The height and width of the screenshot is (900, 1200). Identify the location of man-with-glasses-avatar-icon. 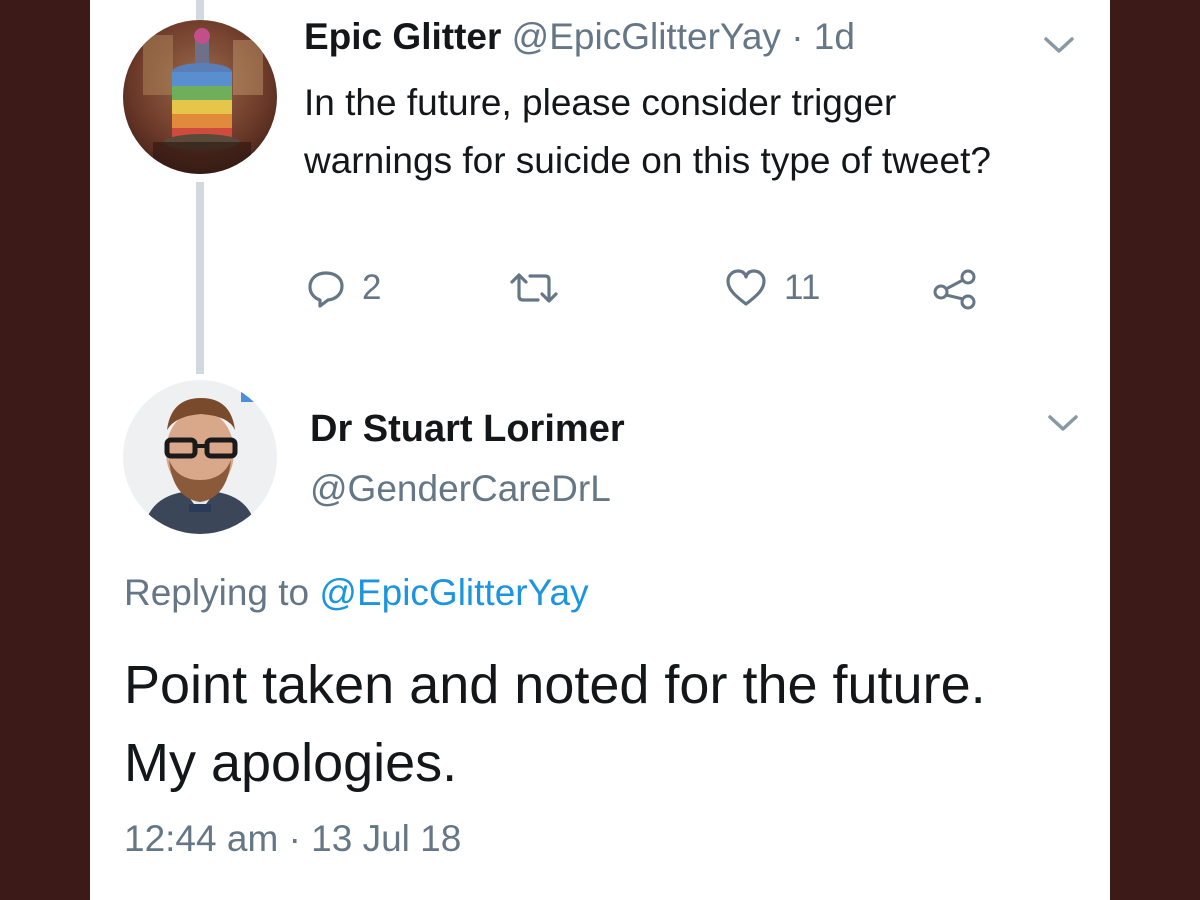
(200, 457).